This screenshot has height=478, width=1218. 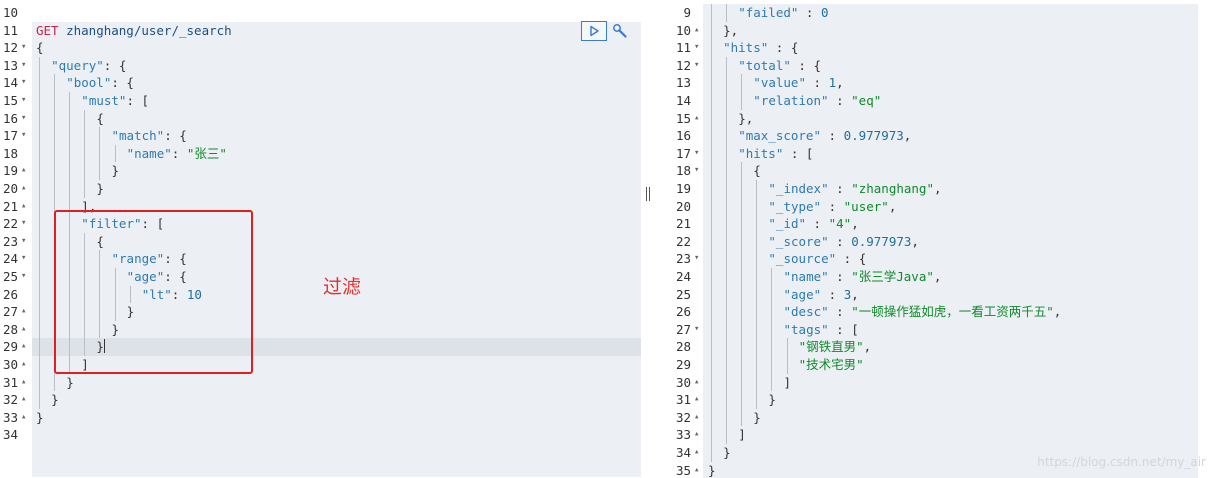 What do you see at coordinates (683, 136) in the screenshot?
I see `line-number: 16` at bounding box center [683, 136].